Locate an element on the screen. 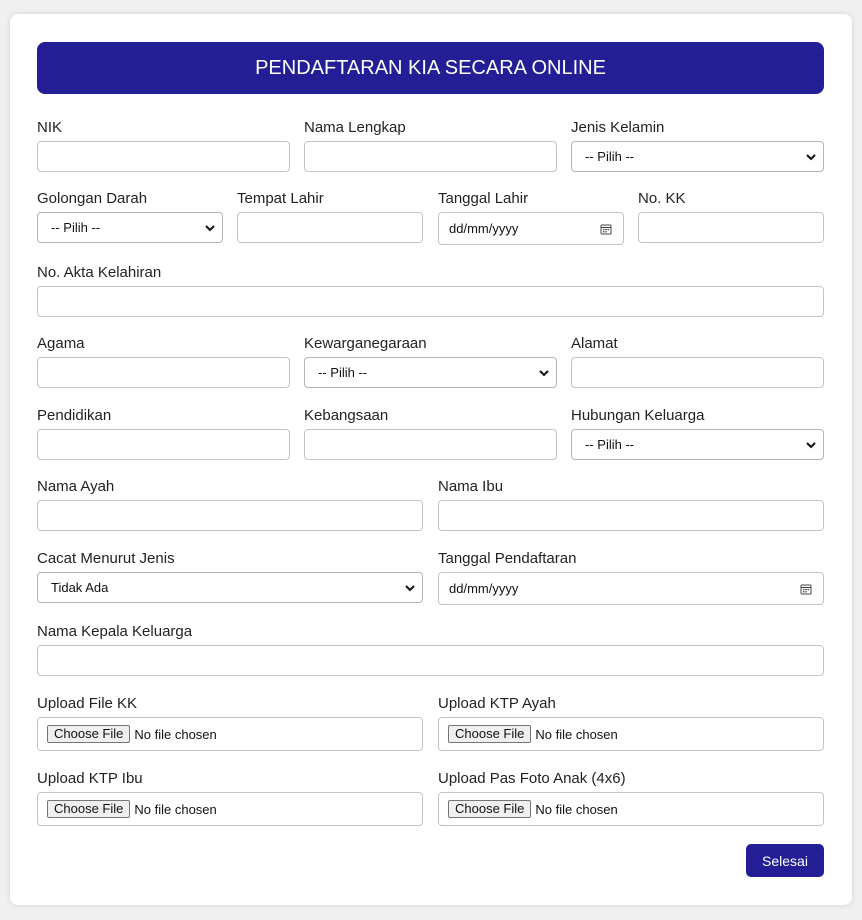 Image resolution: width=862 pixels, height=920 pixels. cacat-field: Cacat Menurut Jenis Tidak Ada is located at coordinates (230, 576).